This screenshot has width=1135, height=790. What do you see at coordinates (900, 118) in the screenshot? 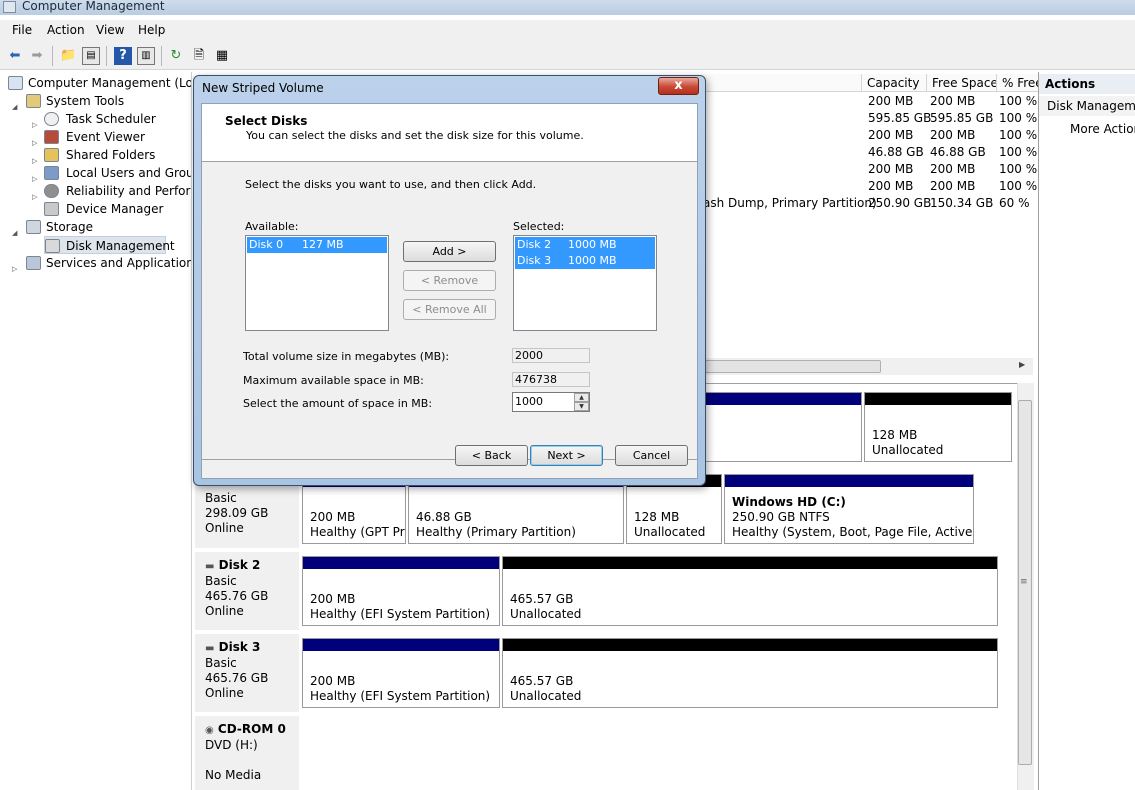
I see `volume-capacity-cell: 595.85 GB` at bounding box center [900, 118].